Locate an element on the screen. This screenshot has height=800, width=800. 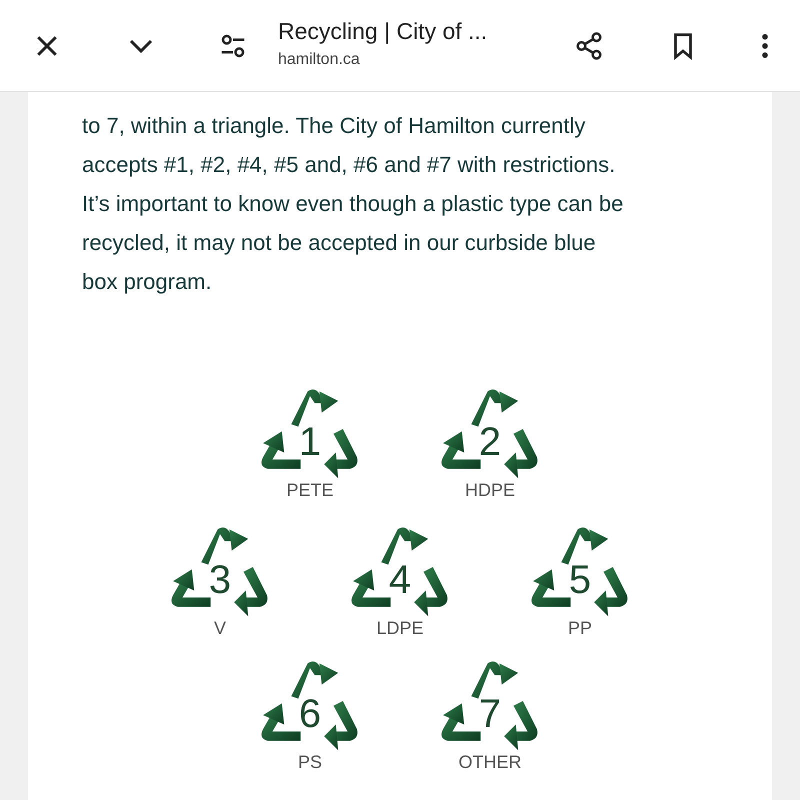
resin-number: 1 is located at coordinates (310, 442).